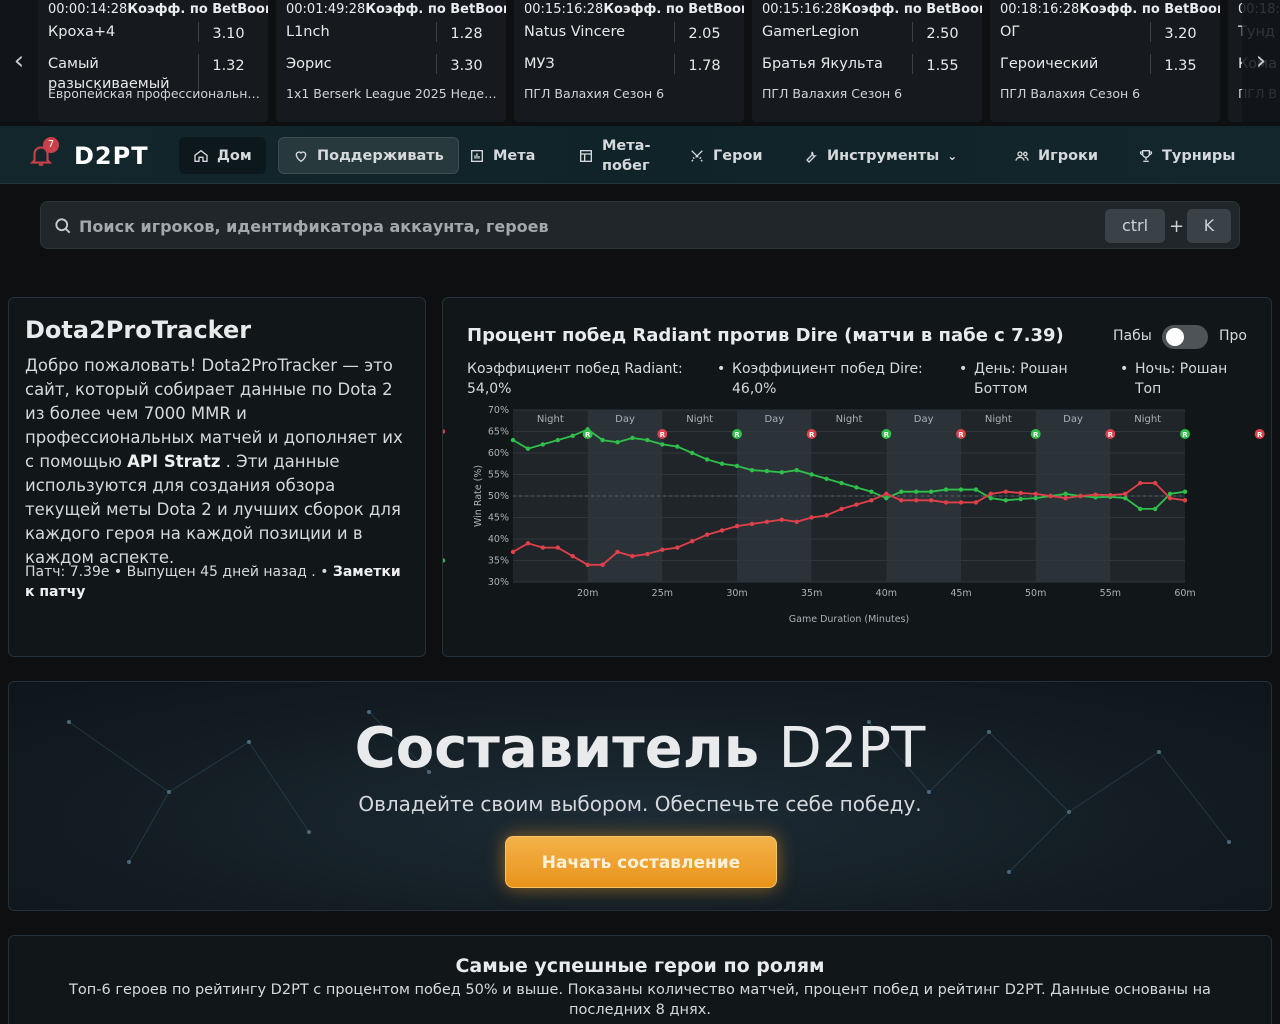 This screenshot has width=1280, height=1024. Describe the element at coordinates (301, 156) in the screenshot. I see `heart-icon` at that location.